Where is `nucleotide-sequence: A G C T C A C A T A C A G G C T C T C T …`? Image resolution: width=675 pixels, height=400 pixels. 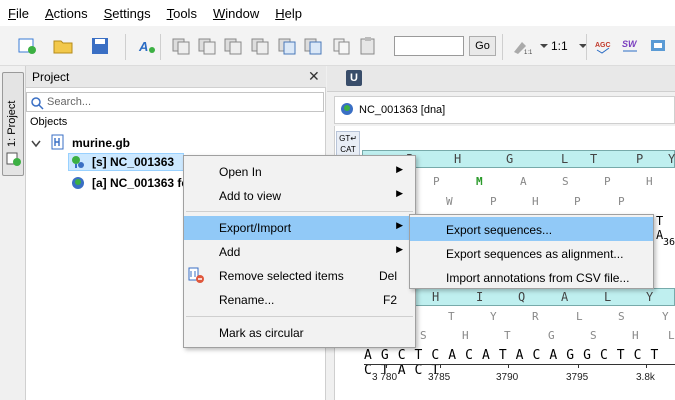 nucleotide-sequence: A G C T C A C A T A C A G G C T C T C T … is located at coordinates (511, 363).